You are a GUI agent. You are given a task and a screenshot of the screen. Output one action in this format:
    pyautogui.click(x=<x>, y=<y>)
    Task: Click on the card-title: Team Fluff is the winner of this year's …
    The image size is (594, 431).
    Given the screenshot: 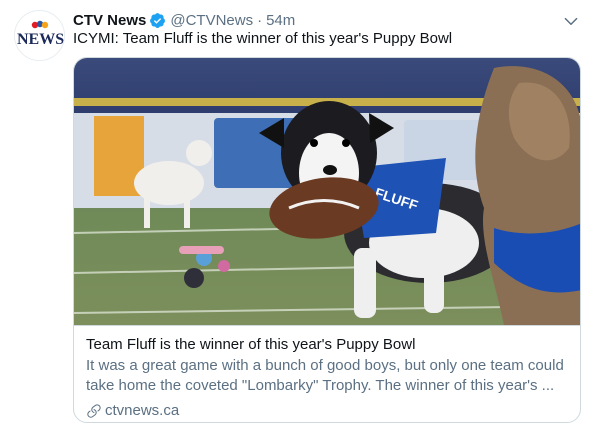 What is the action you would take?
    pyautogui.click(x=250, y=344)
    